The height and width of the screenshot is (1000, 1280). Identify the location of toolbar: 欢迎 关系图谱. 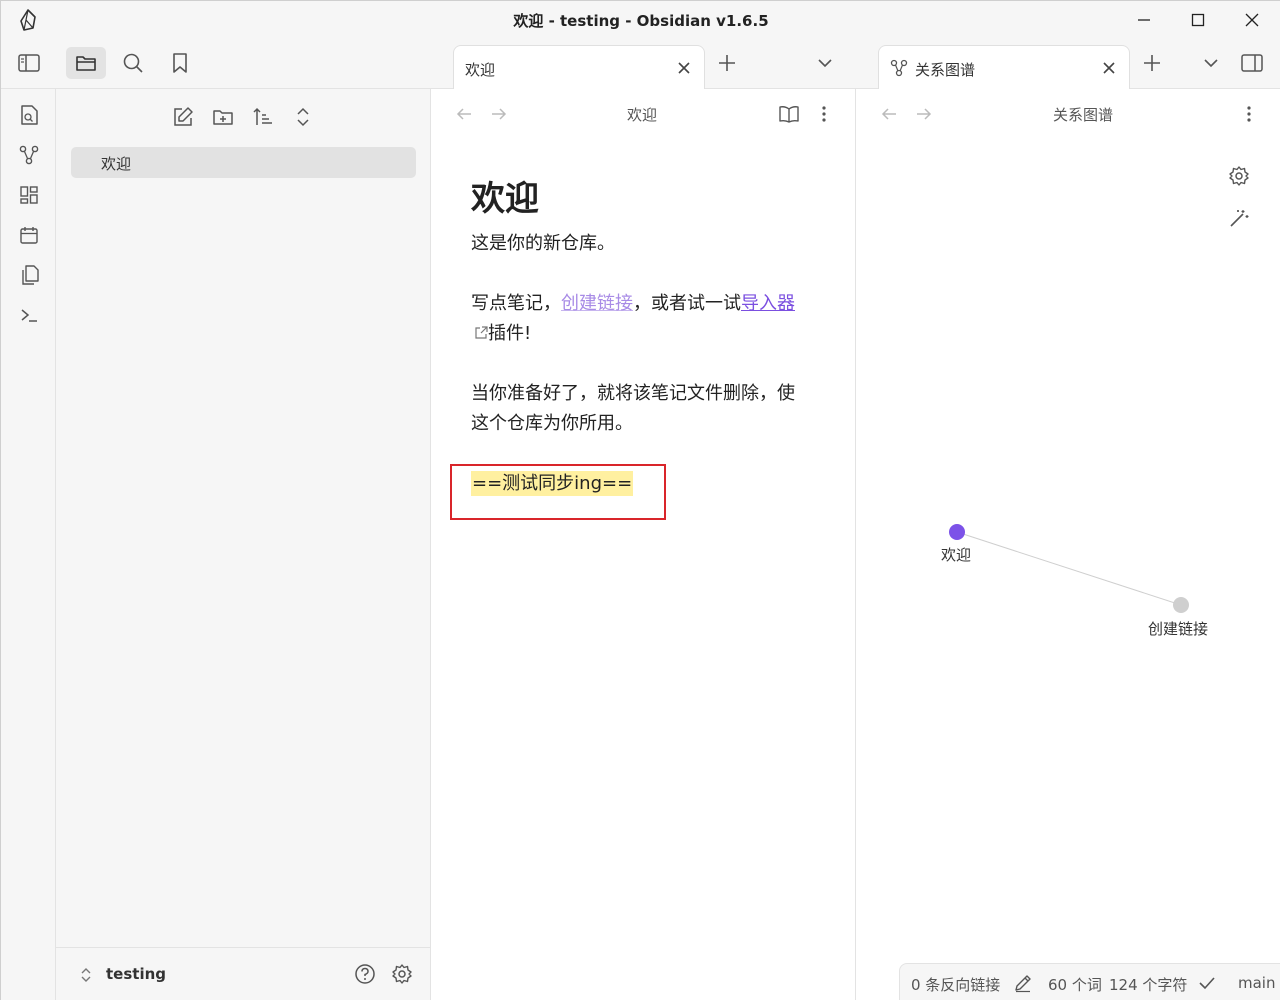
(640, 64).